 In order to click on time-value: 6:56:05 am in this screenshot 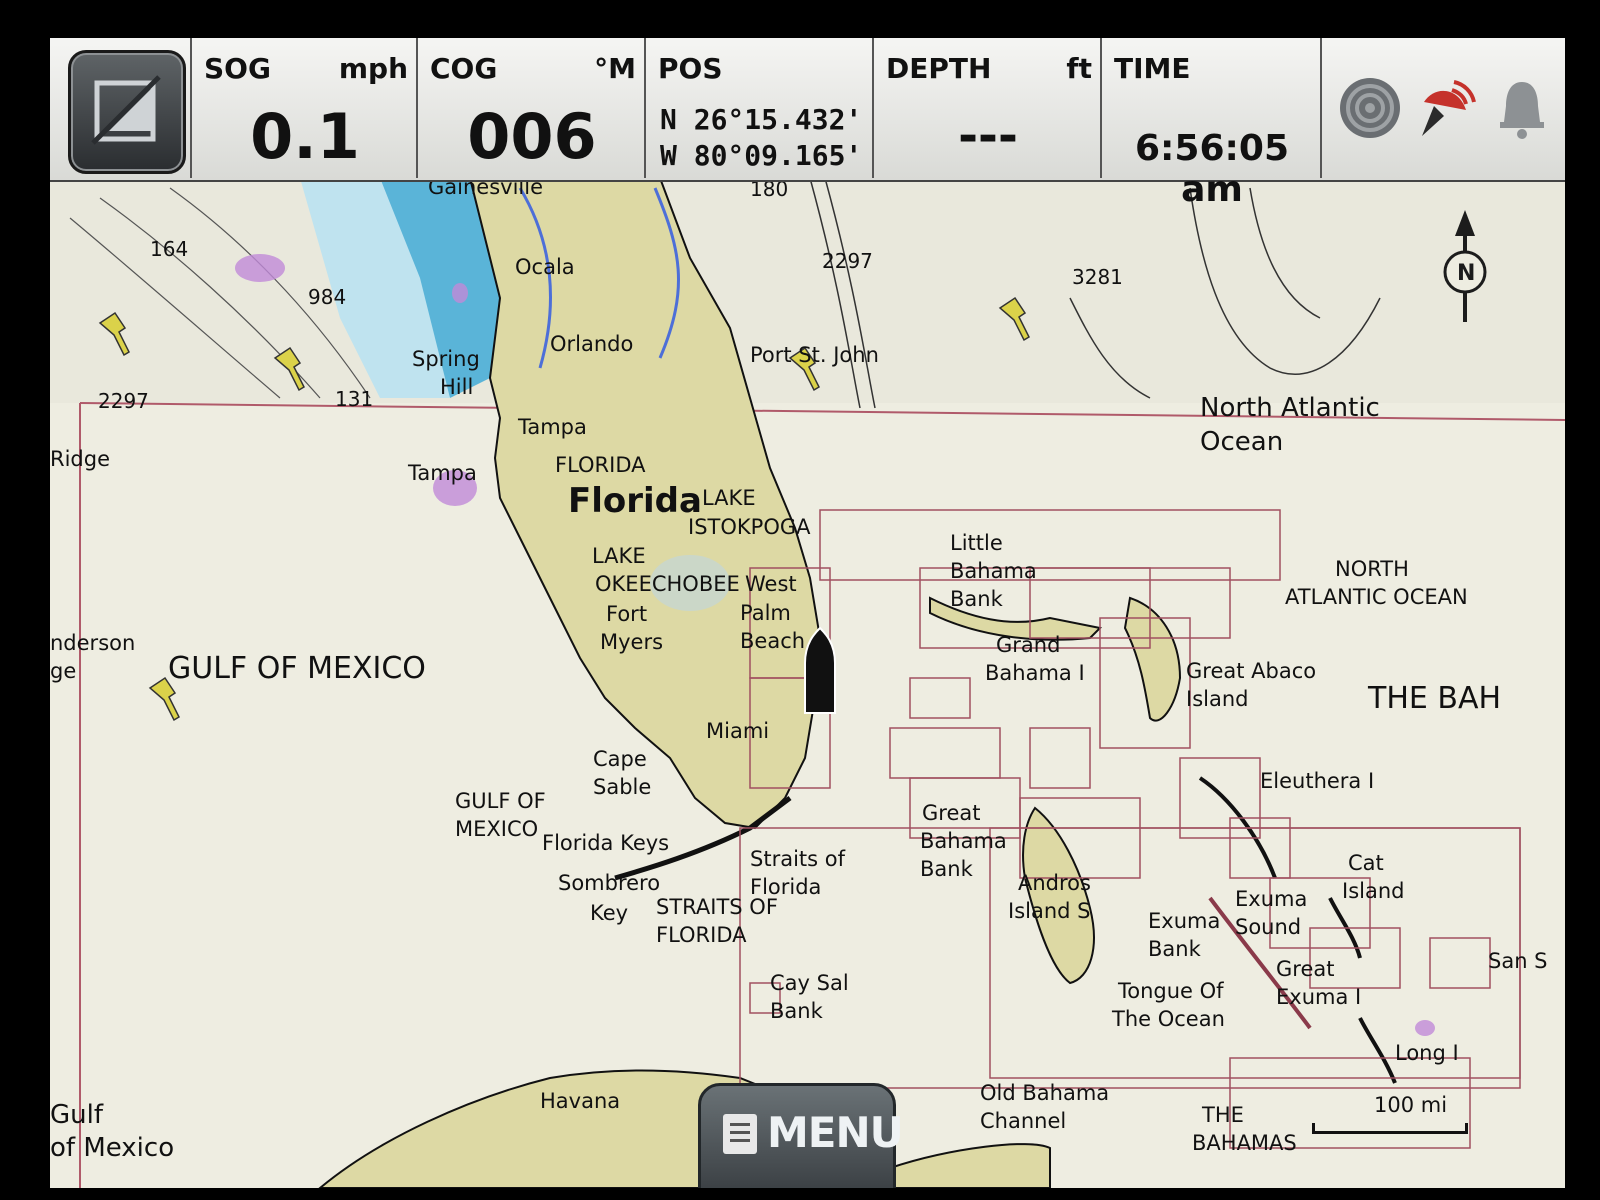, I will do `click(1212, 169)`.